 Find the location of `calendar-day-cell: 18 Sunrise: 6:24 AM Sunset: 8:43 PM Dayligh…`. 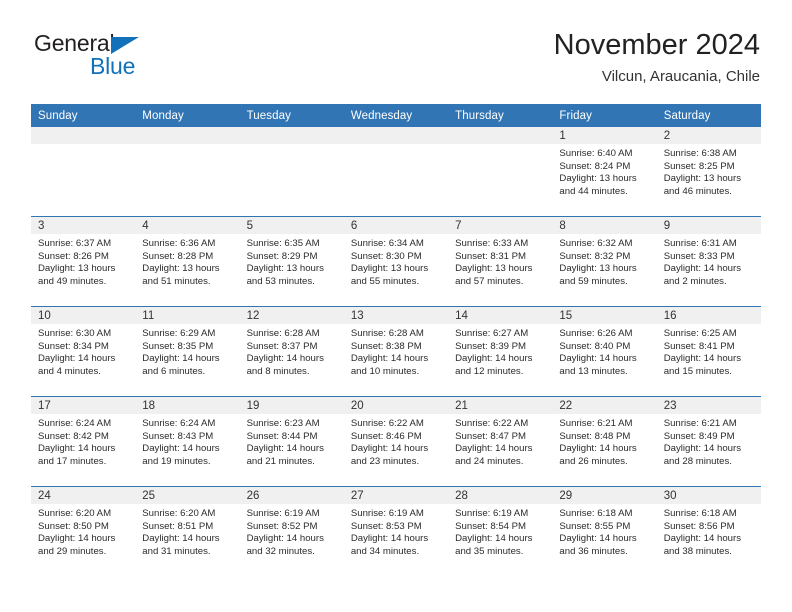

calendar-day-cell: 18 Sunrise: 6:24 AM Sunset: 8:43 PM Dayligh… is located at coordinates (187, 441).